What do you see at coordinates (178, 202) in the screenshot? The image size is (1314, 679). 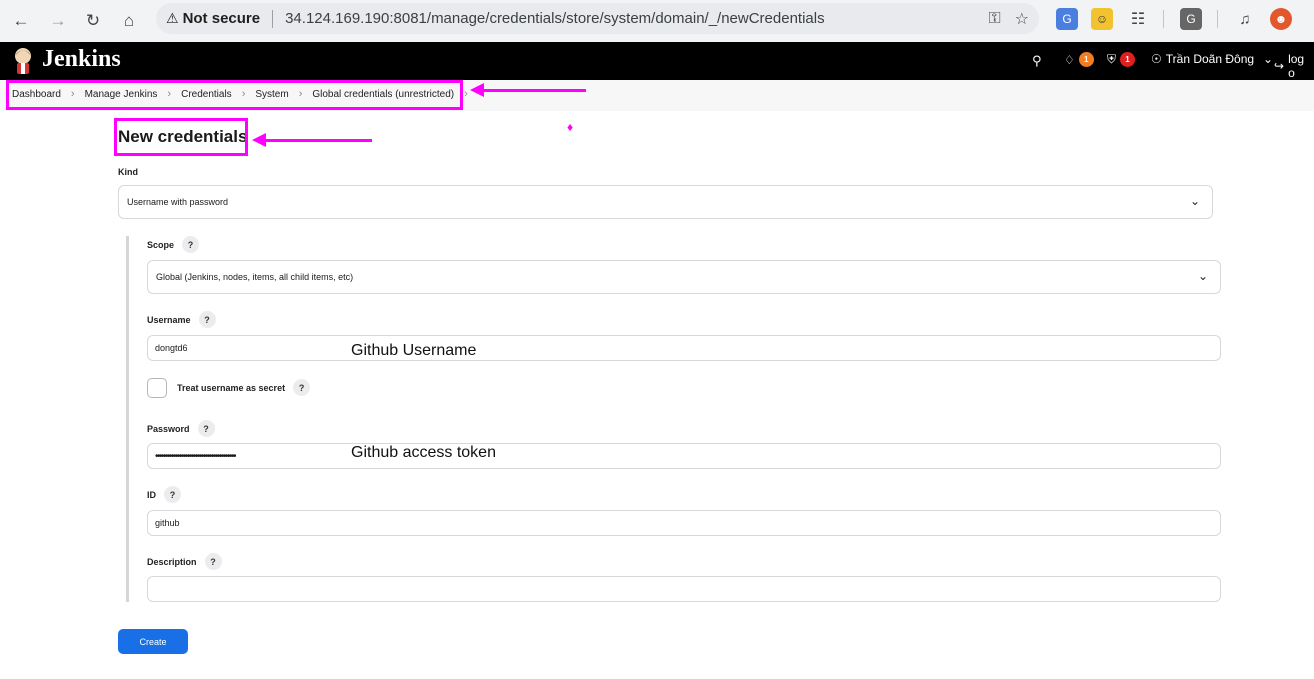 I see `kind-select-value: Username with password` at bounding box center [178, 202].